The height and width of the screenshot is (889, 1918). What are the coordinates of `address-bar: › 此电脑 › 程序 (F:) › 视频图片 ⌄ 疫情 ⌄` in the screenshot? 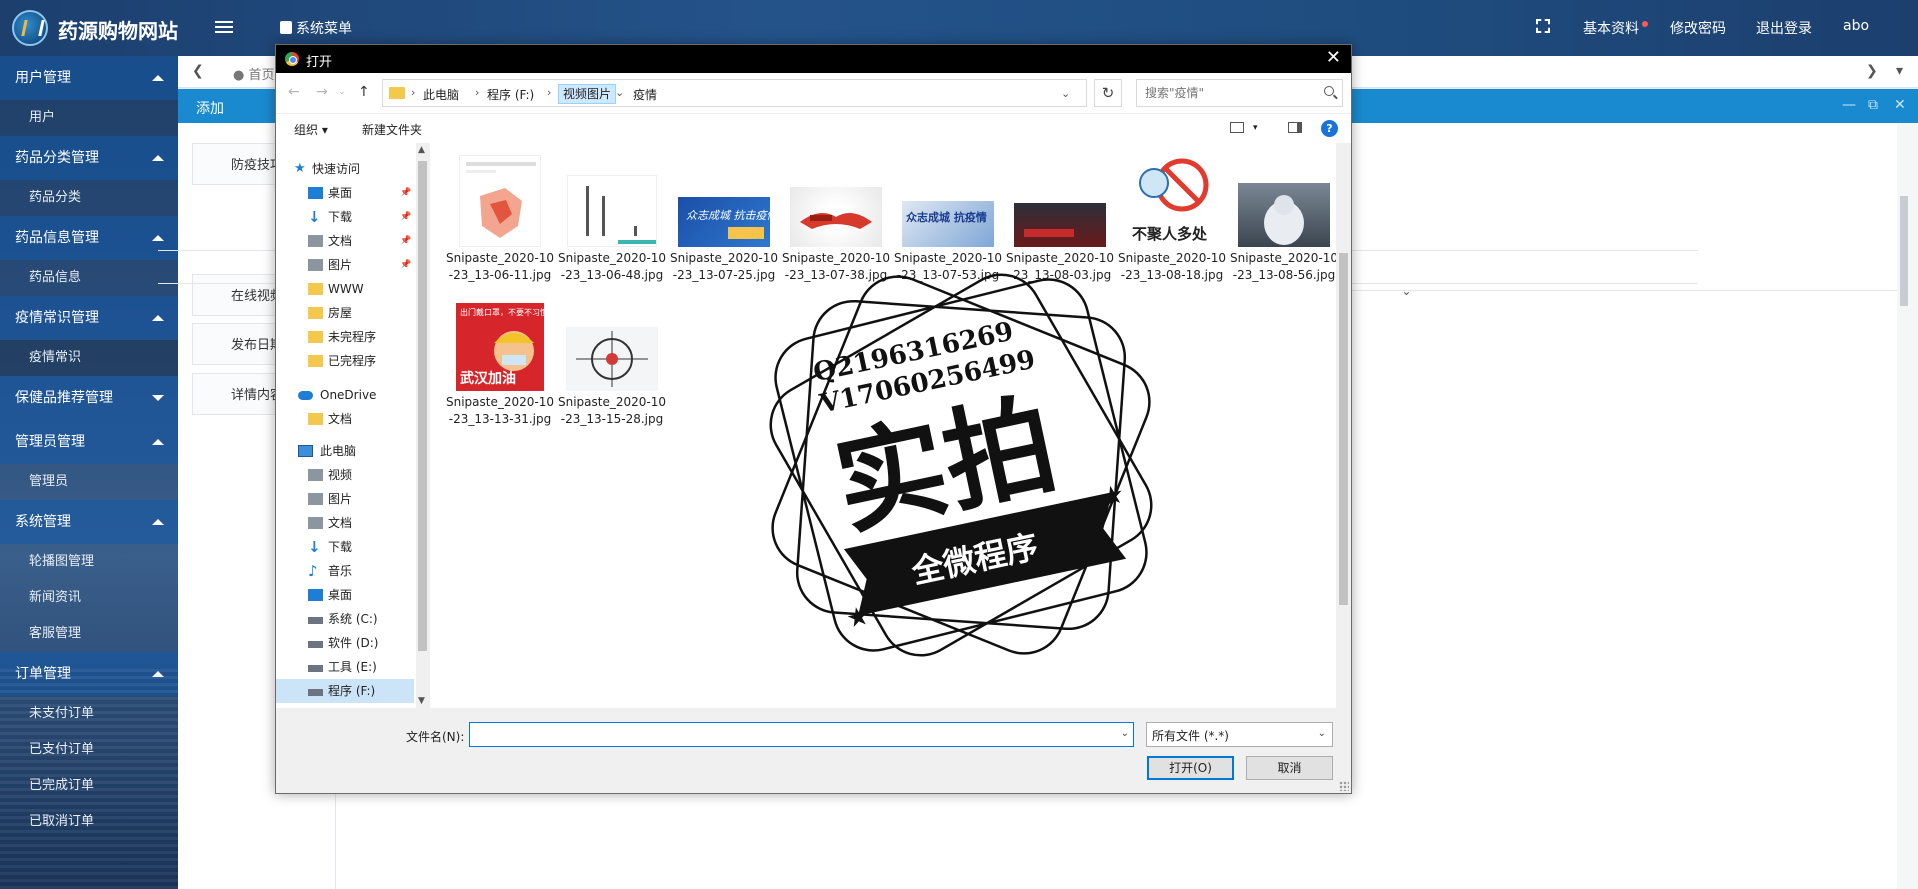 It's located at (734, 93).